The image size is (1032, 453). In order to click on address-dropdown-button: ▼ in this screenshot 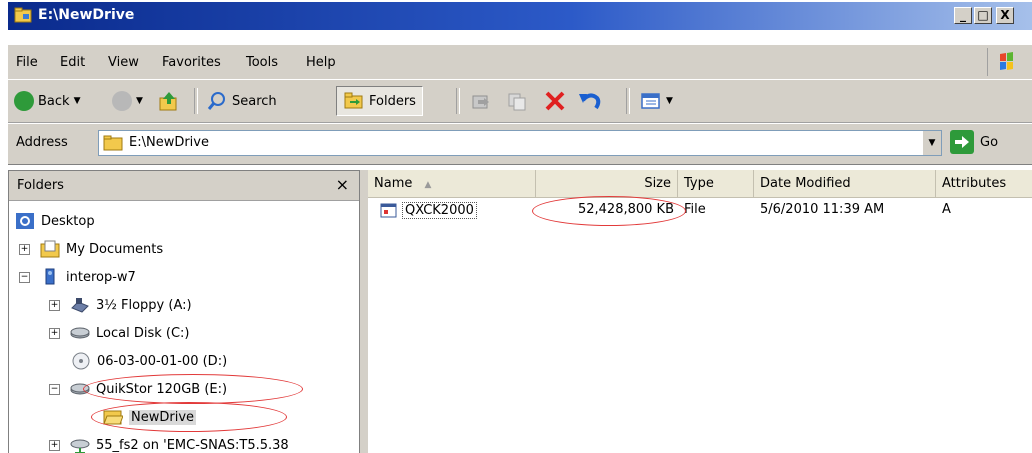, I will do `click(931, 143)`.